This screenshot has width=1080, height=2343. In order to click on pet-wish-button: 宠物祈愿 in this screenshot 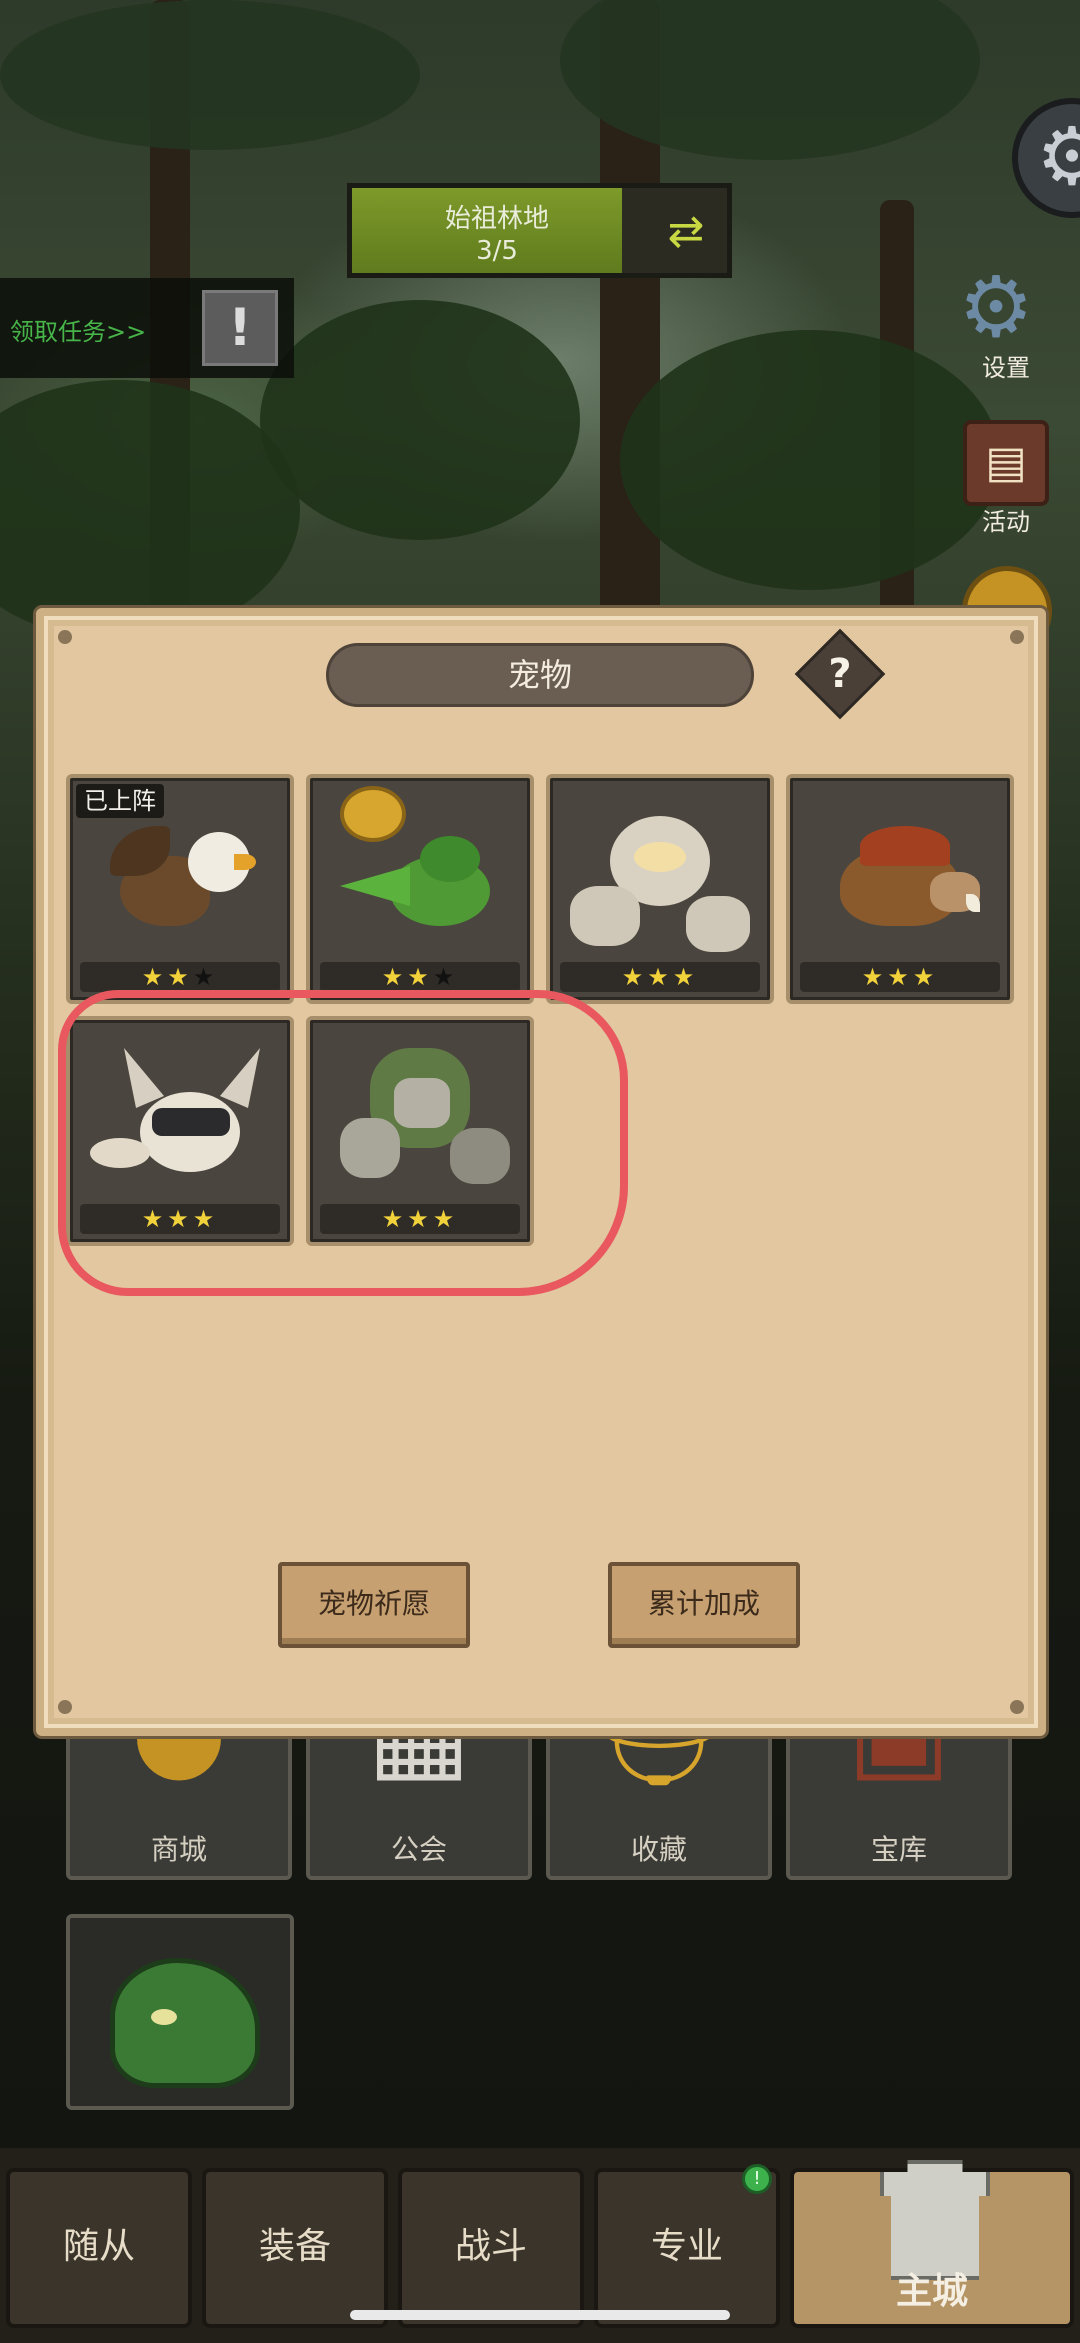, I will do `click(374, 1605)`.